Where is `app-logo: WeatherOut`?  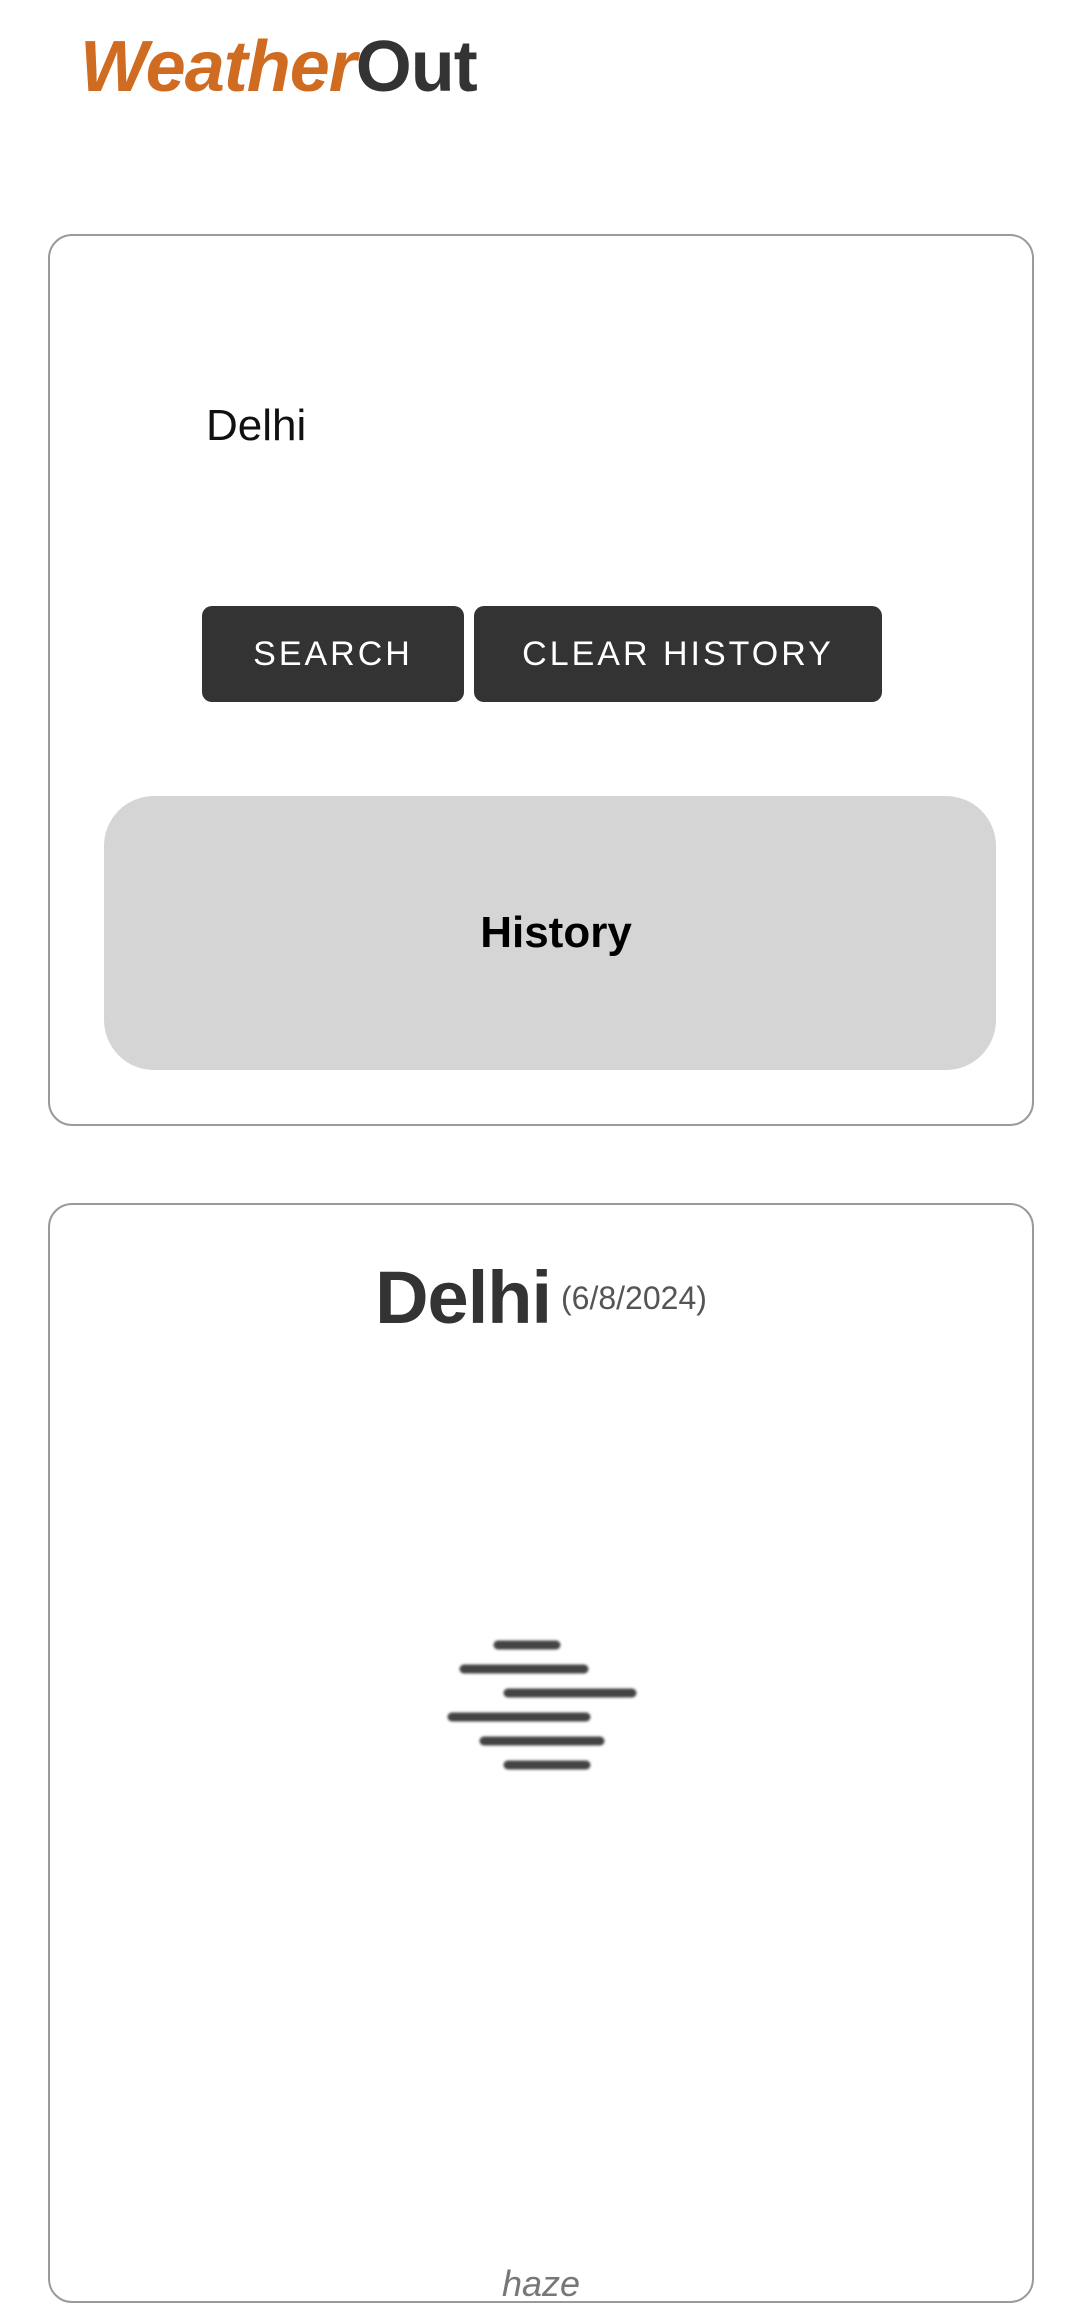
app-logo: WeatherOut is located at coordinates (279, 67).